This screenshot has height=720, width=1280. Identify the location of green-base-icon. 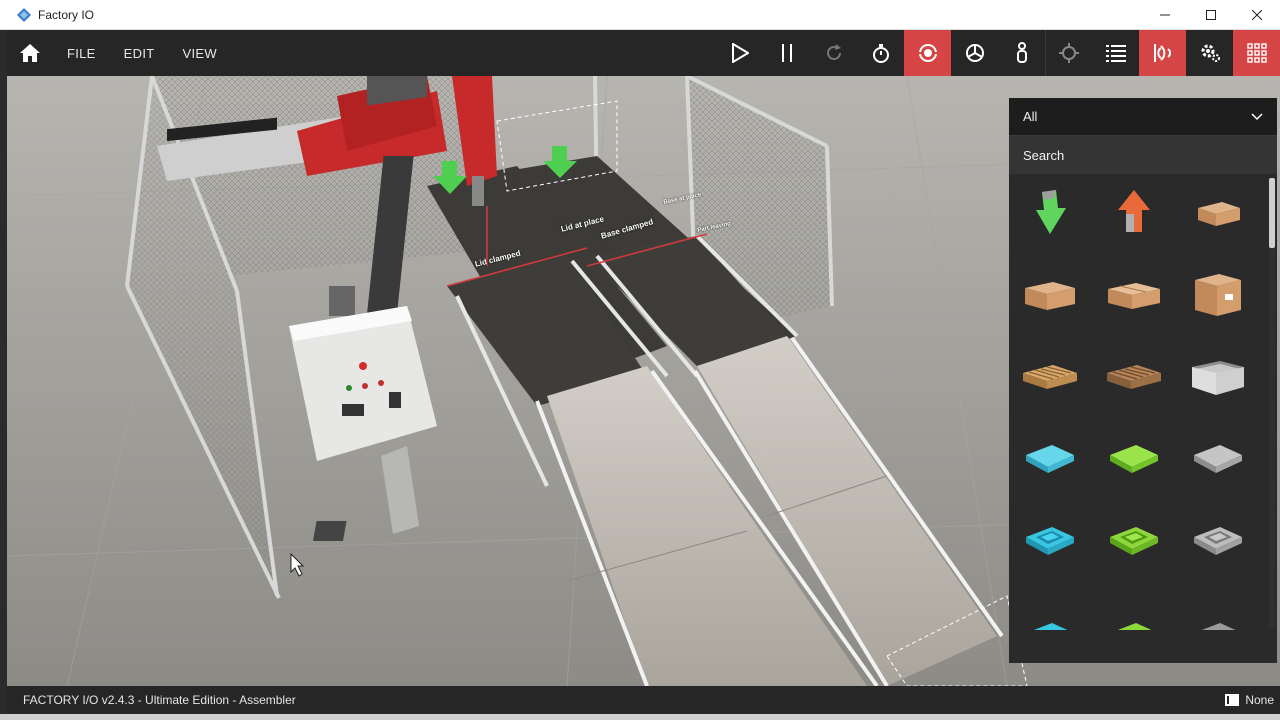
(1134, 459).